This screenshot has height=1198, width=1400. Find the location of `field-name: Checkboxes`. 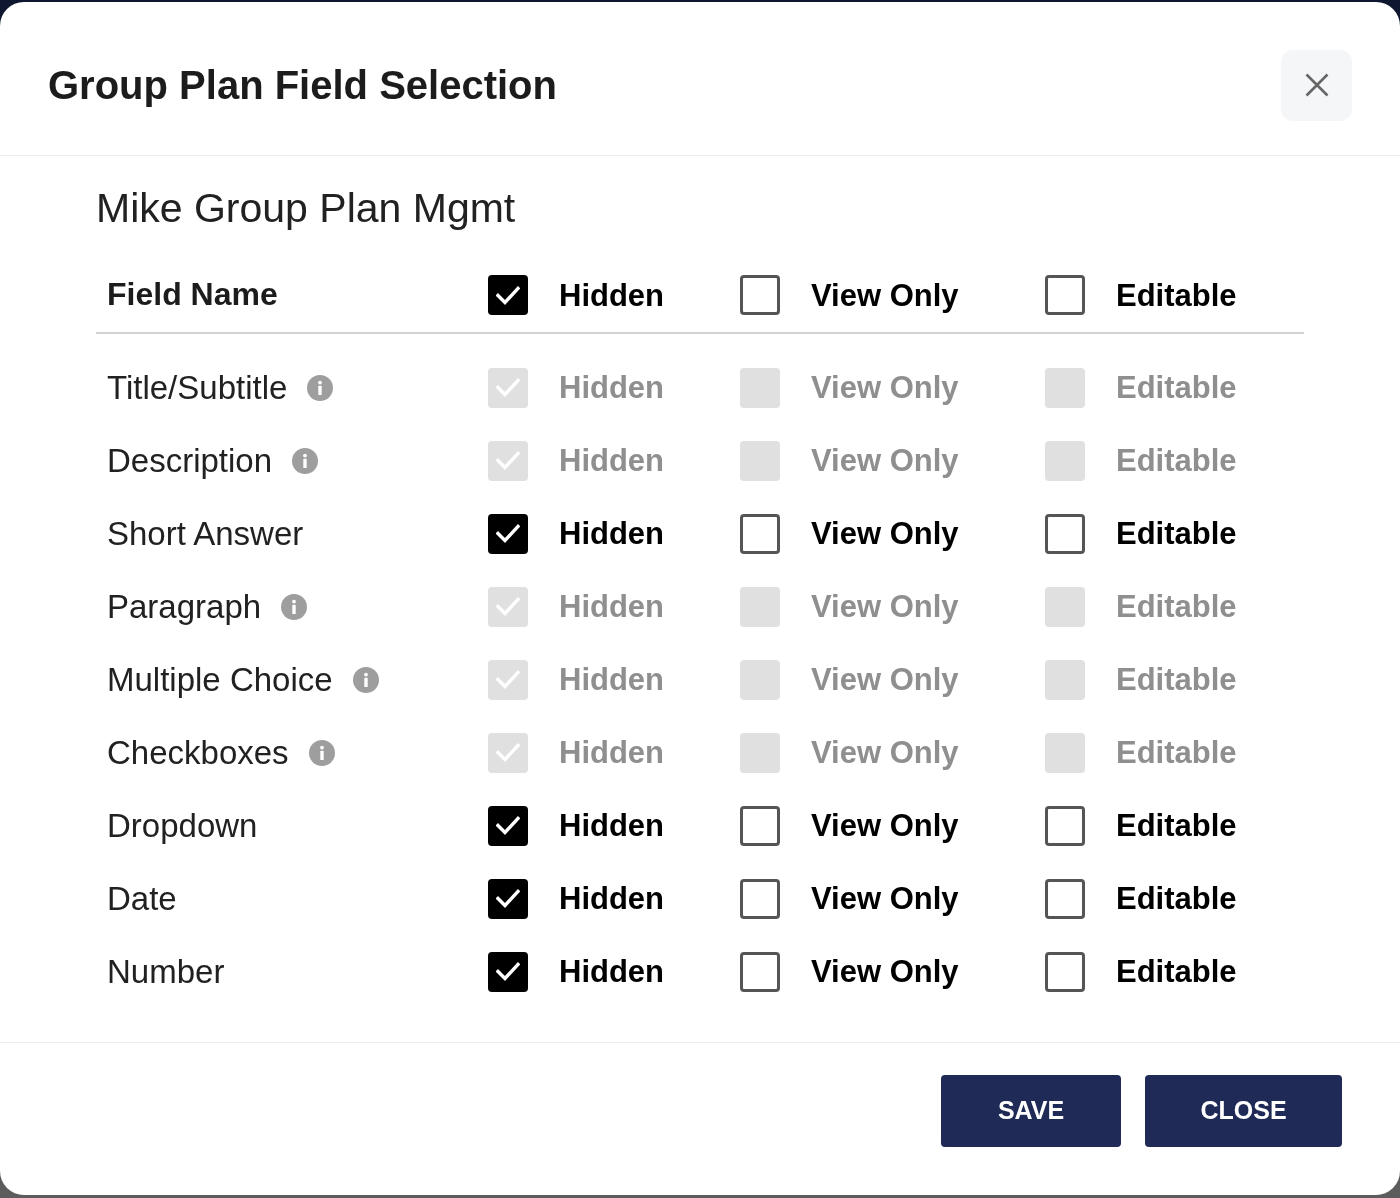

field-name: Checkboxes is located at coordinates (198, 752).